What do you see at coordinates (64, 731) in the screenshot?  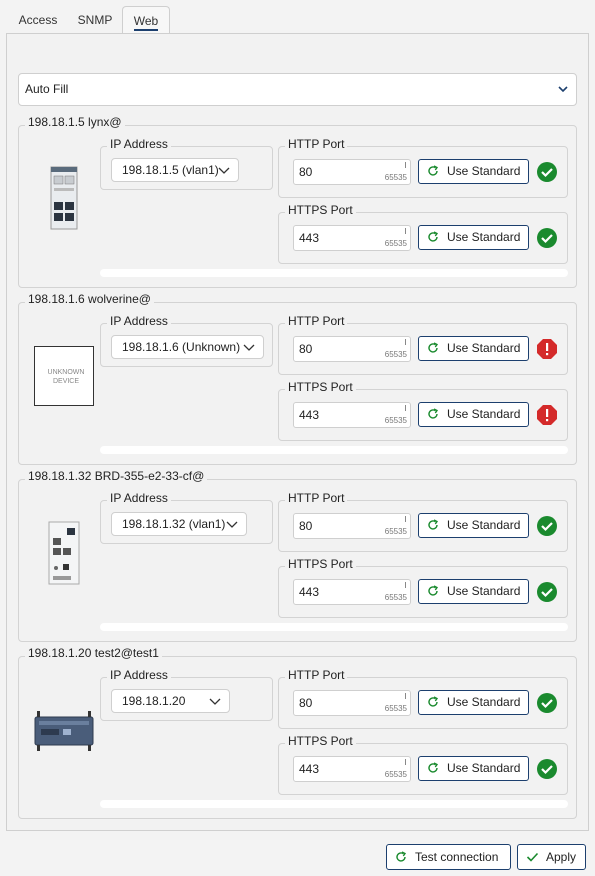 I see `rugged-router-icon` at bounding box center [64, 731].